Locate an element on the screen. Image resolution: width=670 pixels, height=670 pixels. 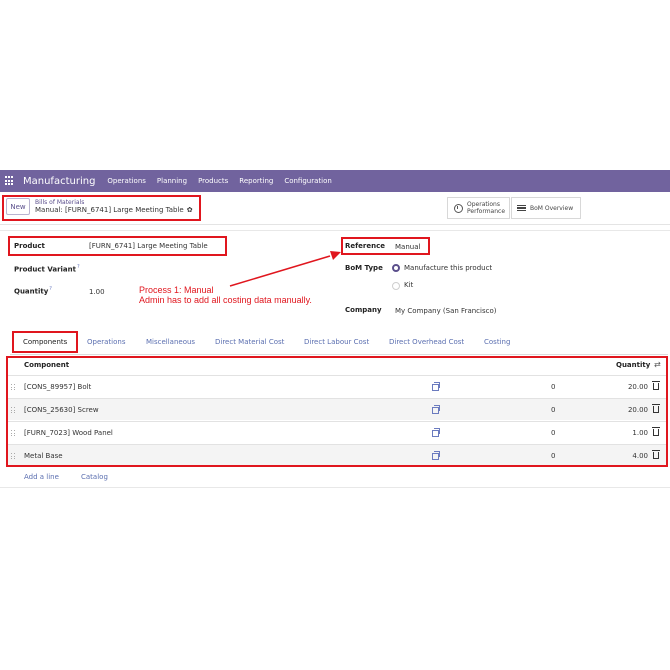
tab-operations: Operations is located at coordinates (106, 342).